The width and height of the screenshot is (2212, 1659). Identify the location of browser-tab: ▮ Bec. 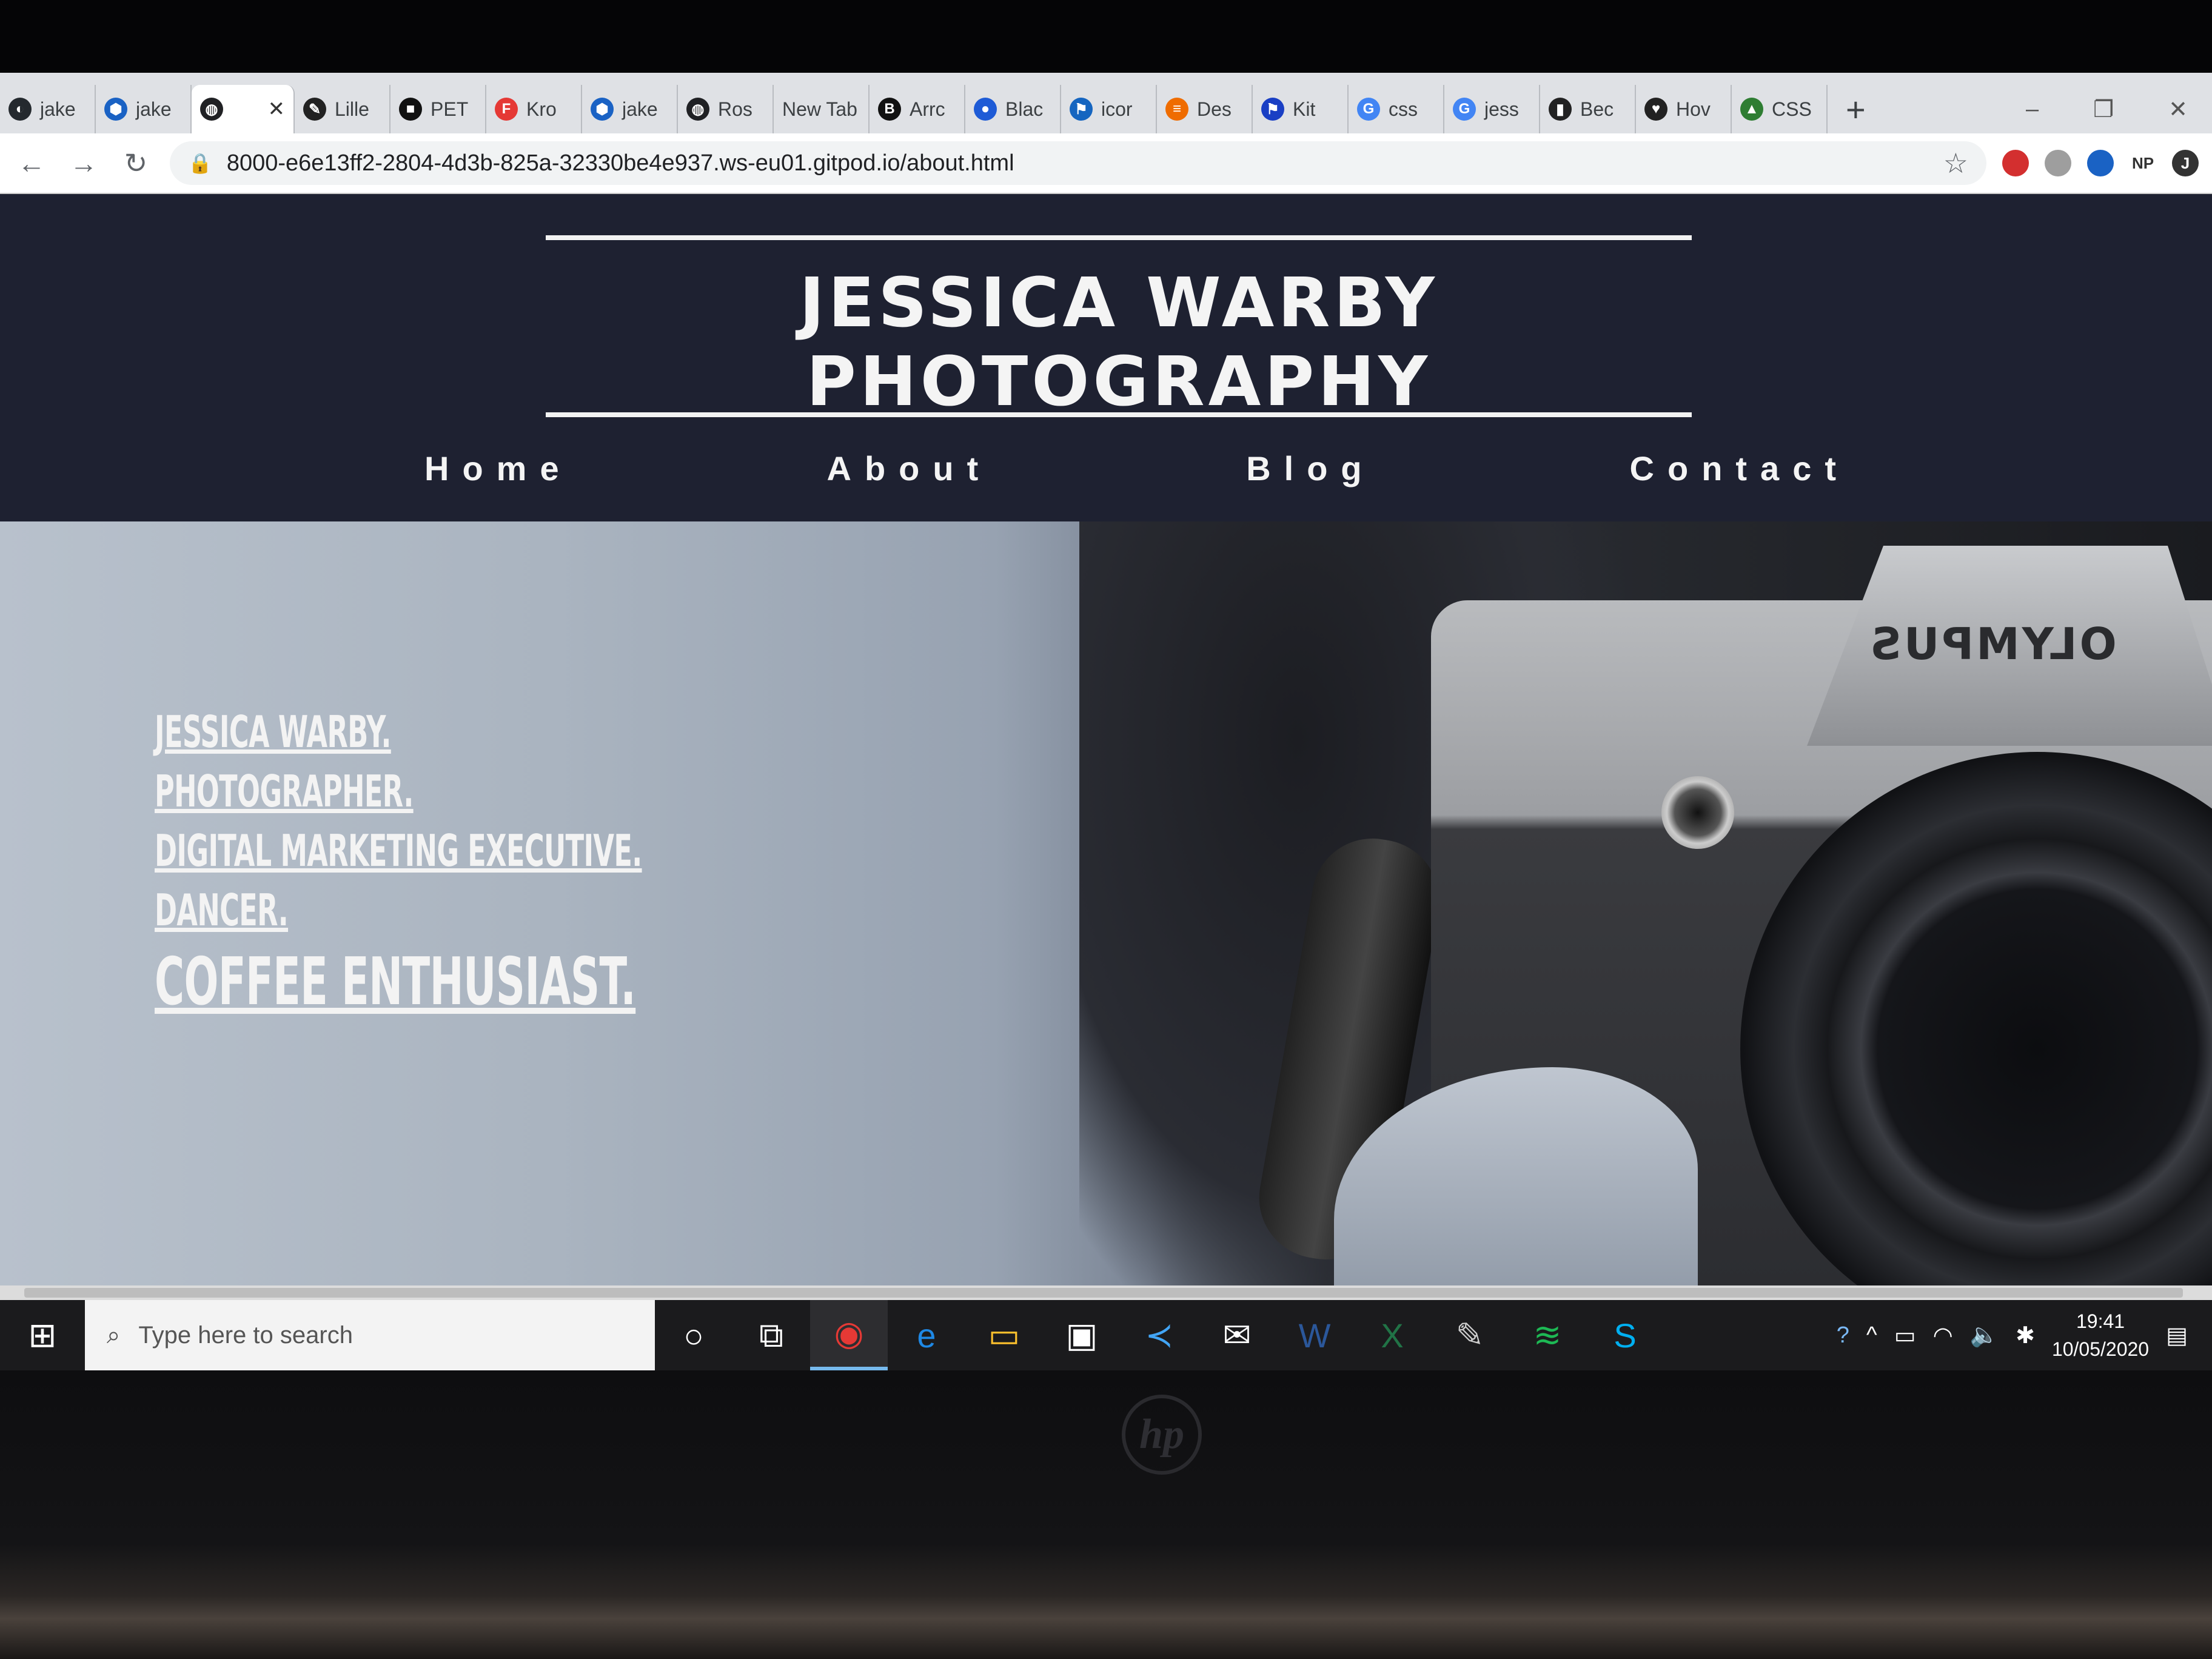
(1588, 109).